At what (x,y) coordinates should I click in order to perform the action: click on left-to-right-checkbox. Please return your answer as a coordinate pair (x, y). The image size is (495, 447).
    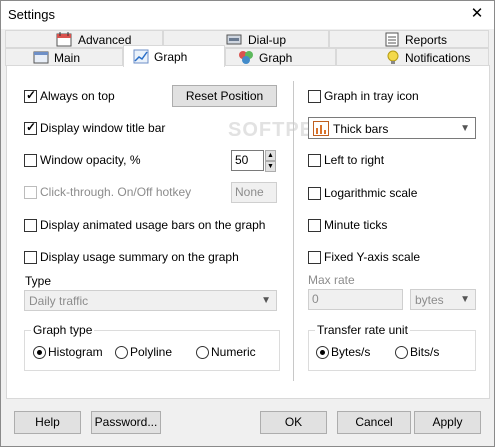
    Looking at the image, I should click on (314, 160).